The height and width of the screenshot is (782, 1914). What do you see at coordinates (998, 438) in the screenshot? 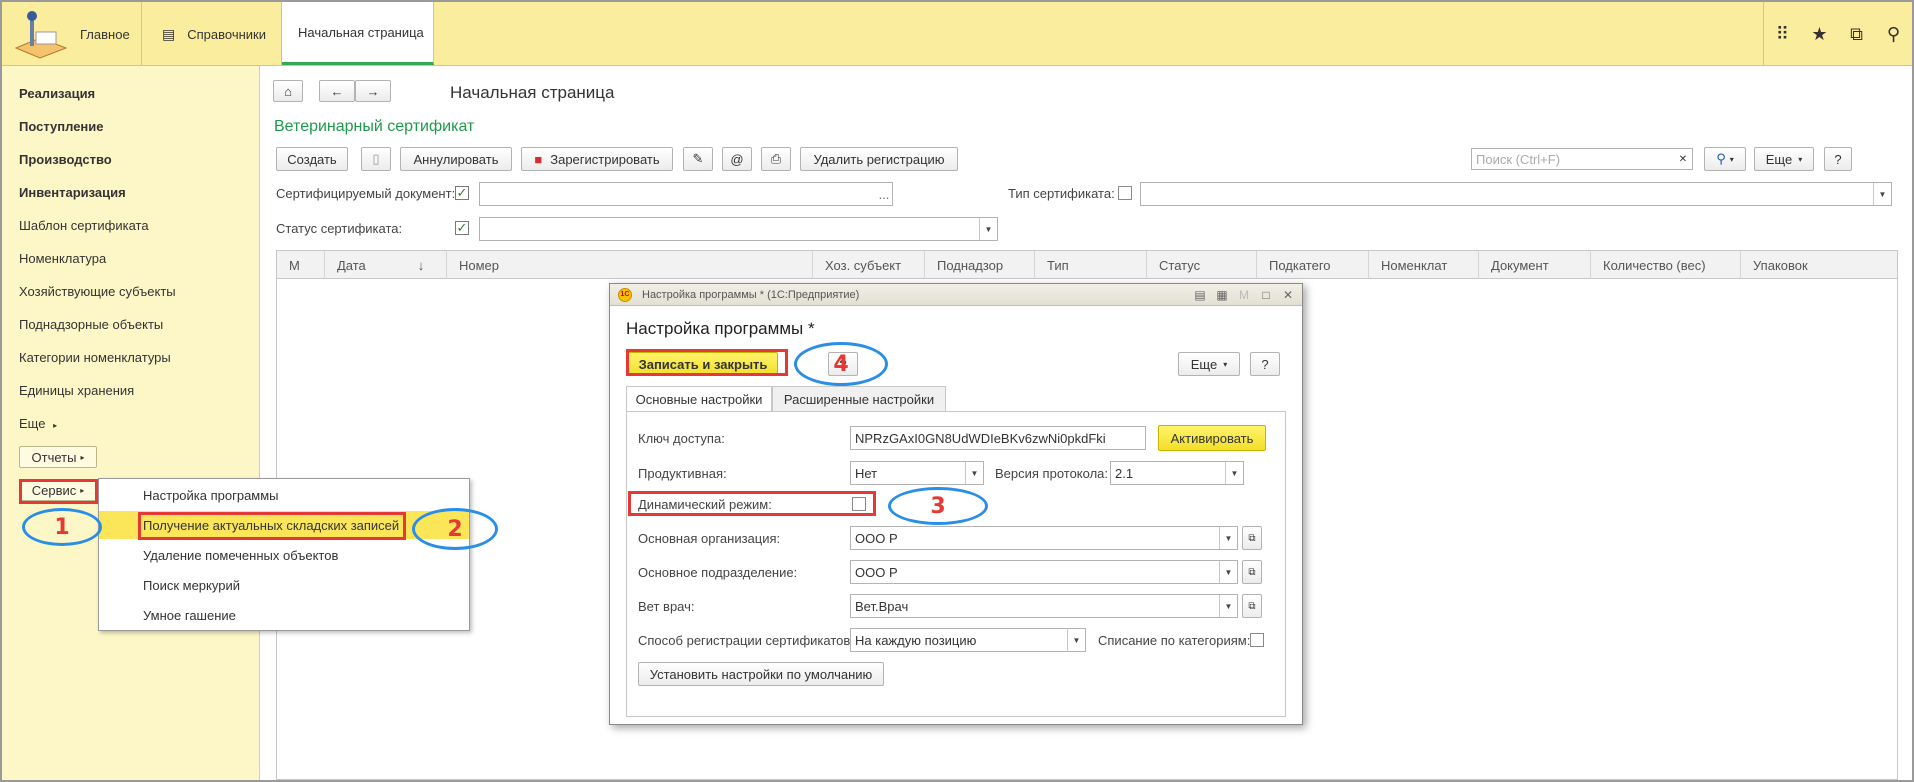
I see `access-key-field: NPRzGAxI0GN8UdWDIeBKv6zwNi0pkdFki` at bounding box center [998, 438].